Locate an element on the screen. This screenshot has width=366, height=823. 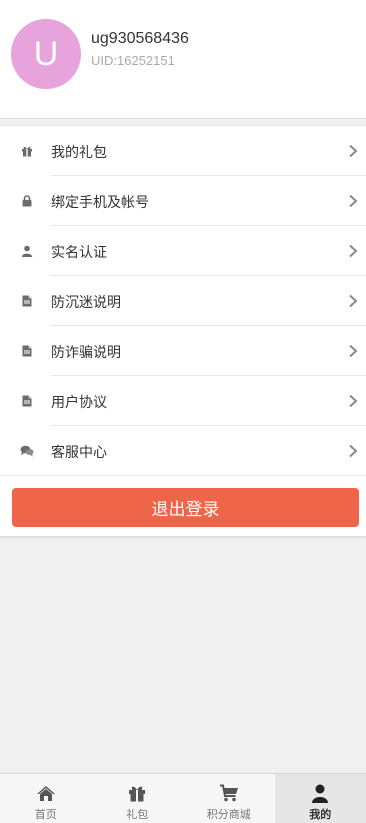
avatar: U is located at coordinates (46, 54).